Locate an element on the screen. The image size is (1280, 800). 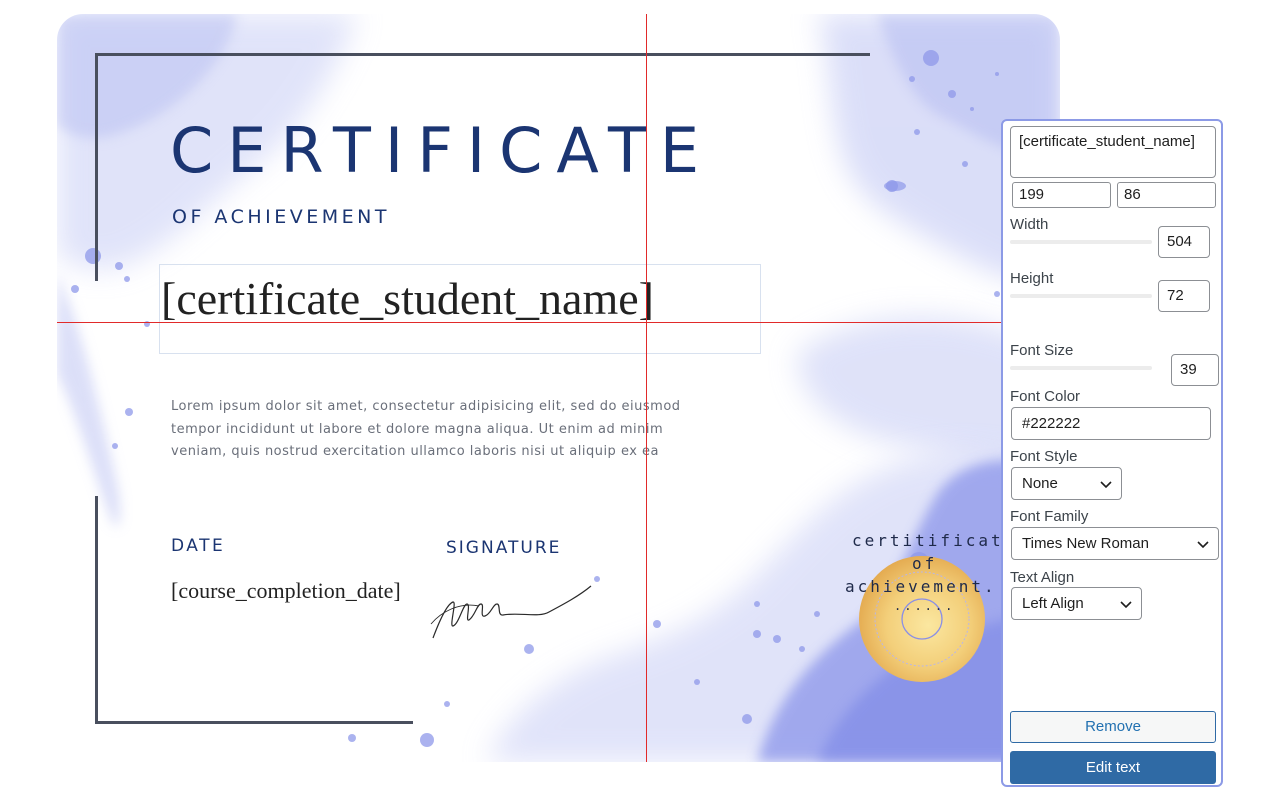
seal-text: of is located at coordinates (925, 563).